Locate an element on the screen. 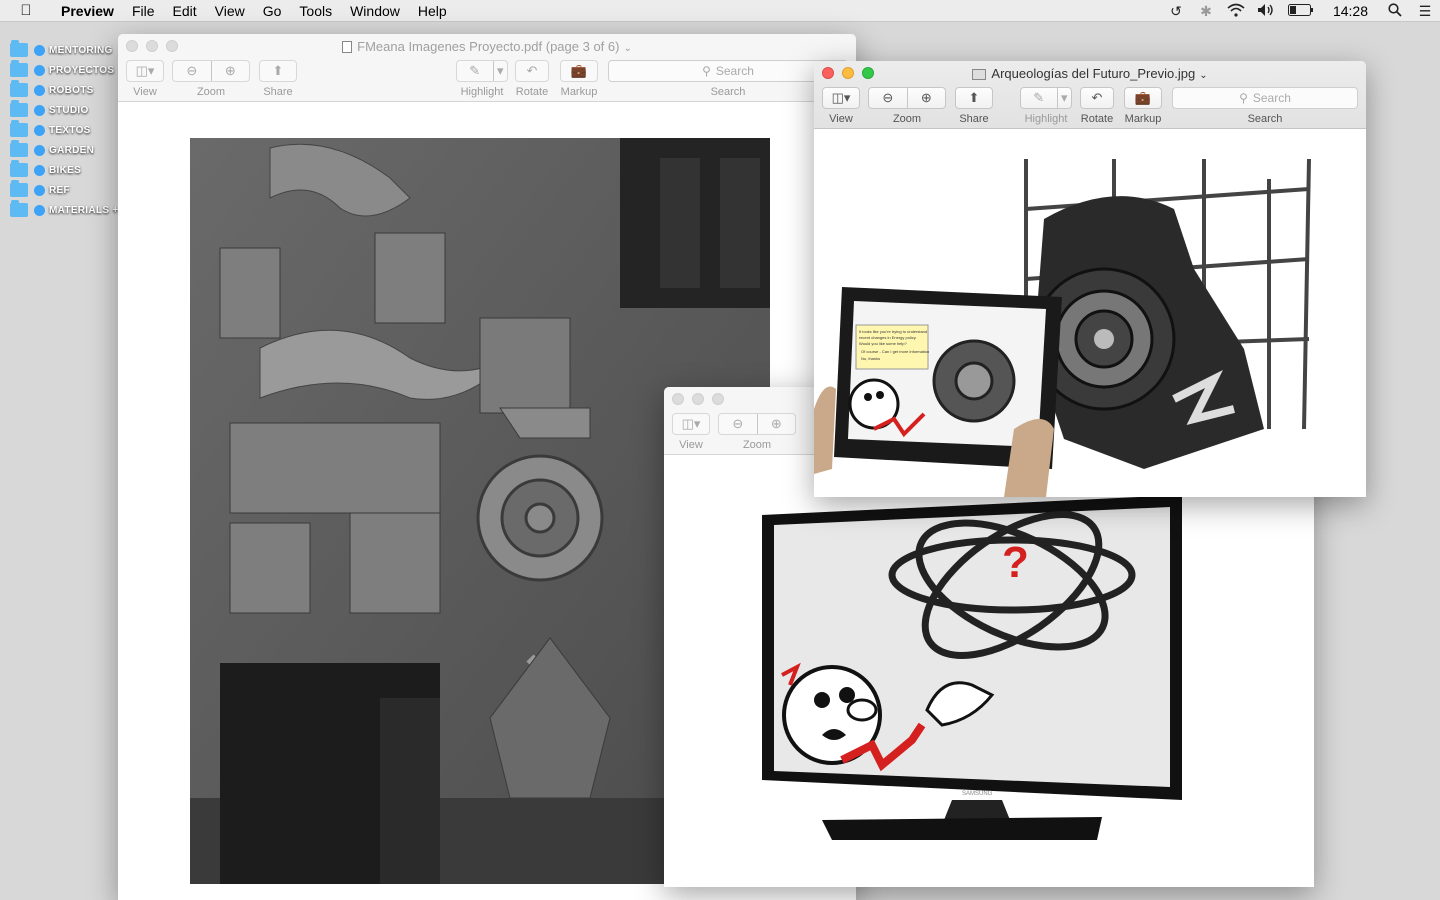  desktop-folder: TEXTOS is located at coordinates (64, 130).